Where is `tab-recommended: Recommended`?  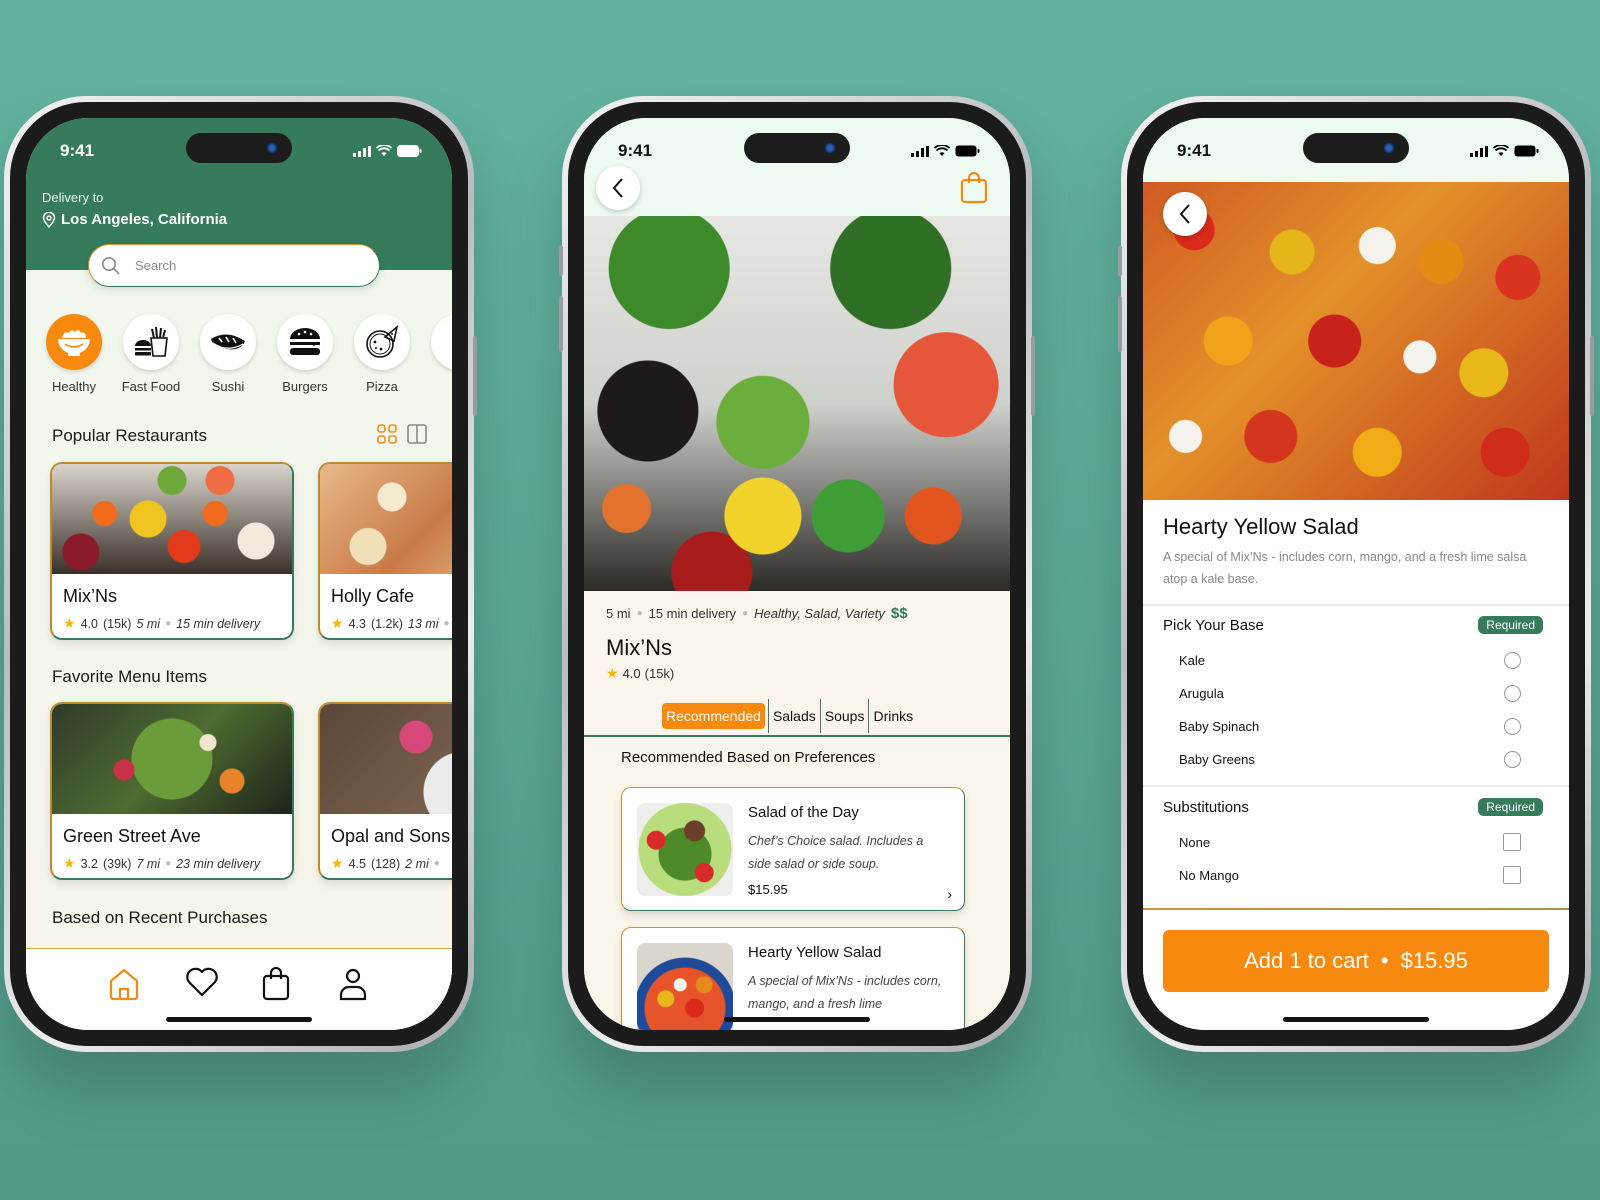 tab-recommended: Recommended is located at coordinates (713, 716).